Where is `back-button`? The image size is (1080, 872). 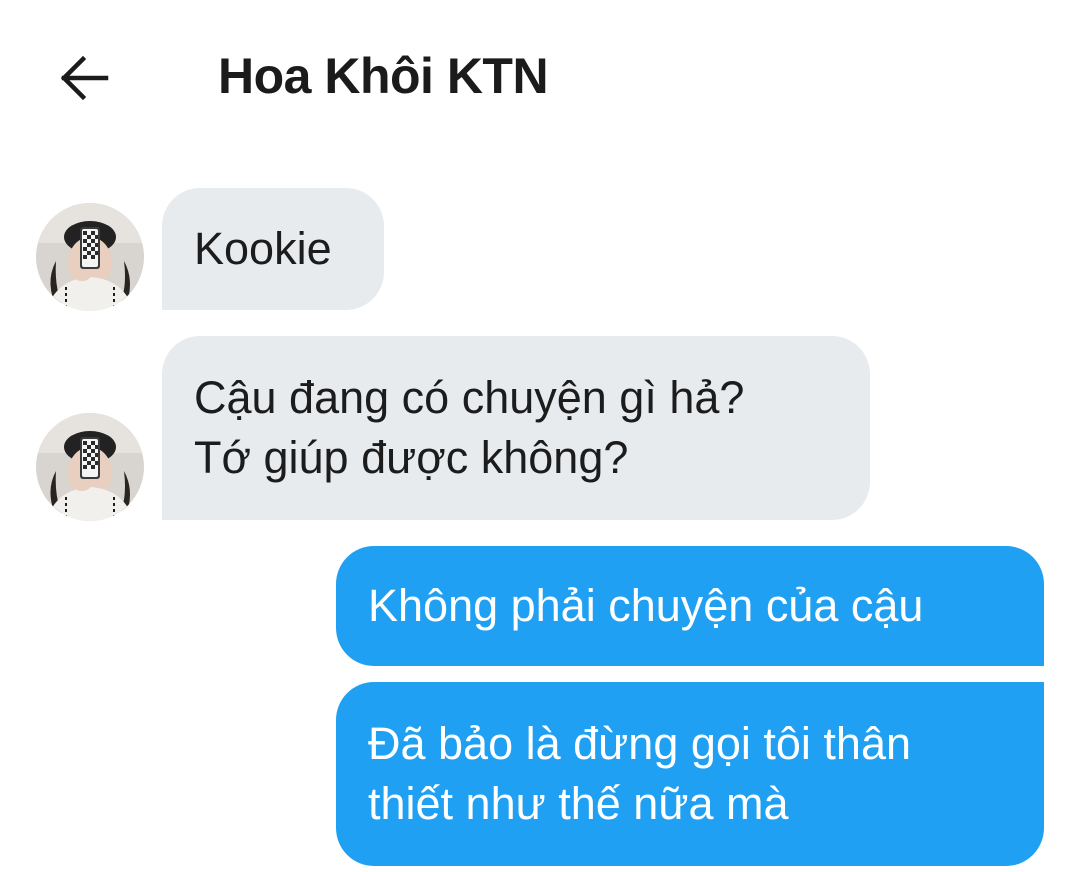 back-button is located at coordinates (84, 78).